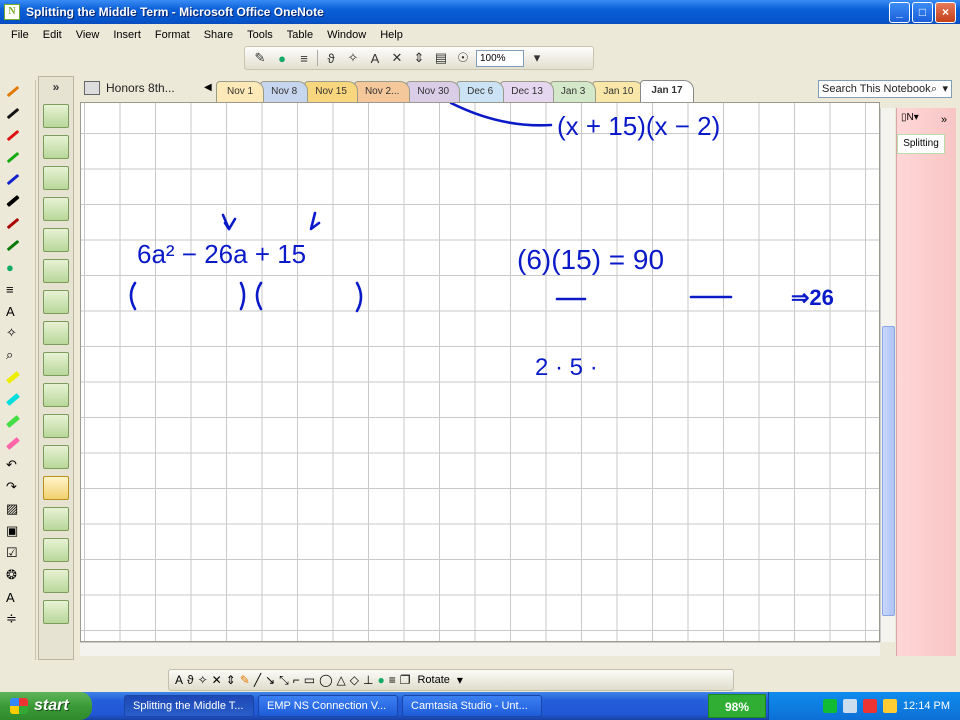 The width and height of the screenshot is (960, 720). I want to click on tab-dec-6: Dec 6, so click(480, 91).